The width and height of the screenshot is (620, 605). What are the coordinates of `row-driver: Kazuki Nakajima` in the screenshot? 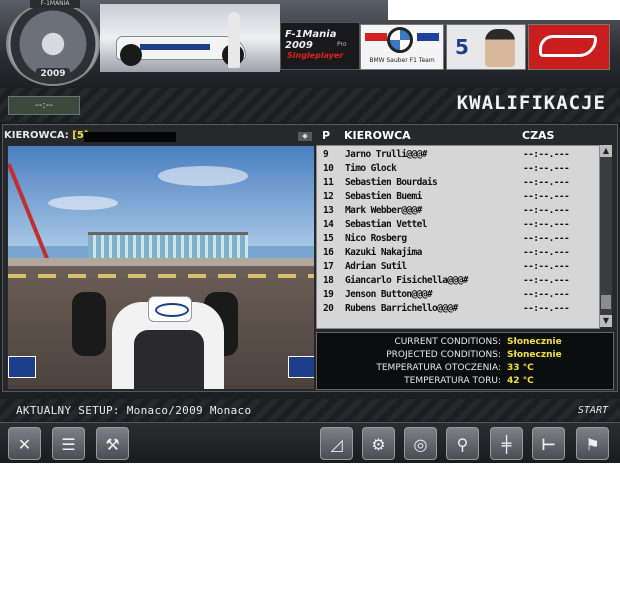 It's located at (383, 252).